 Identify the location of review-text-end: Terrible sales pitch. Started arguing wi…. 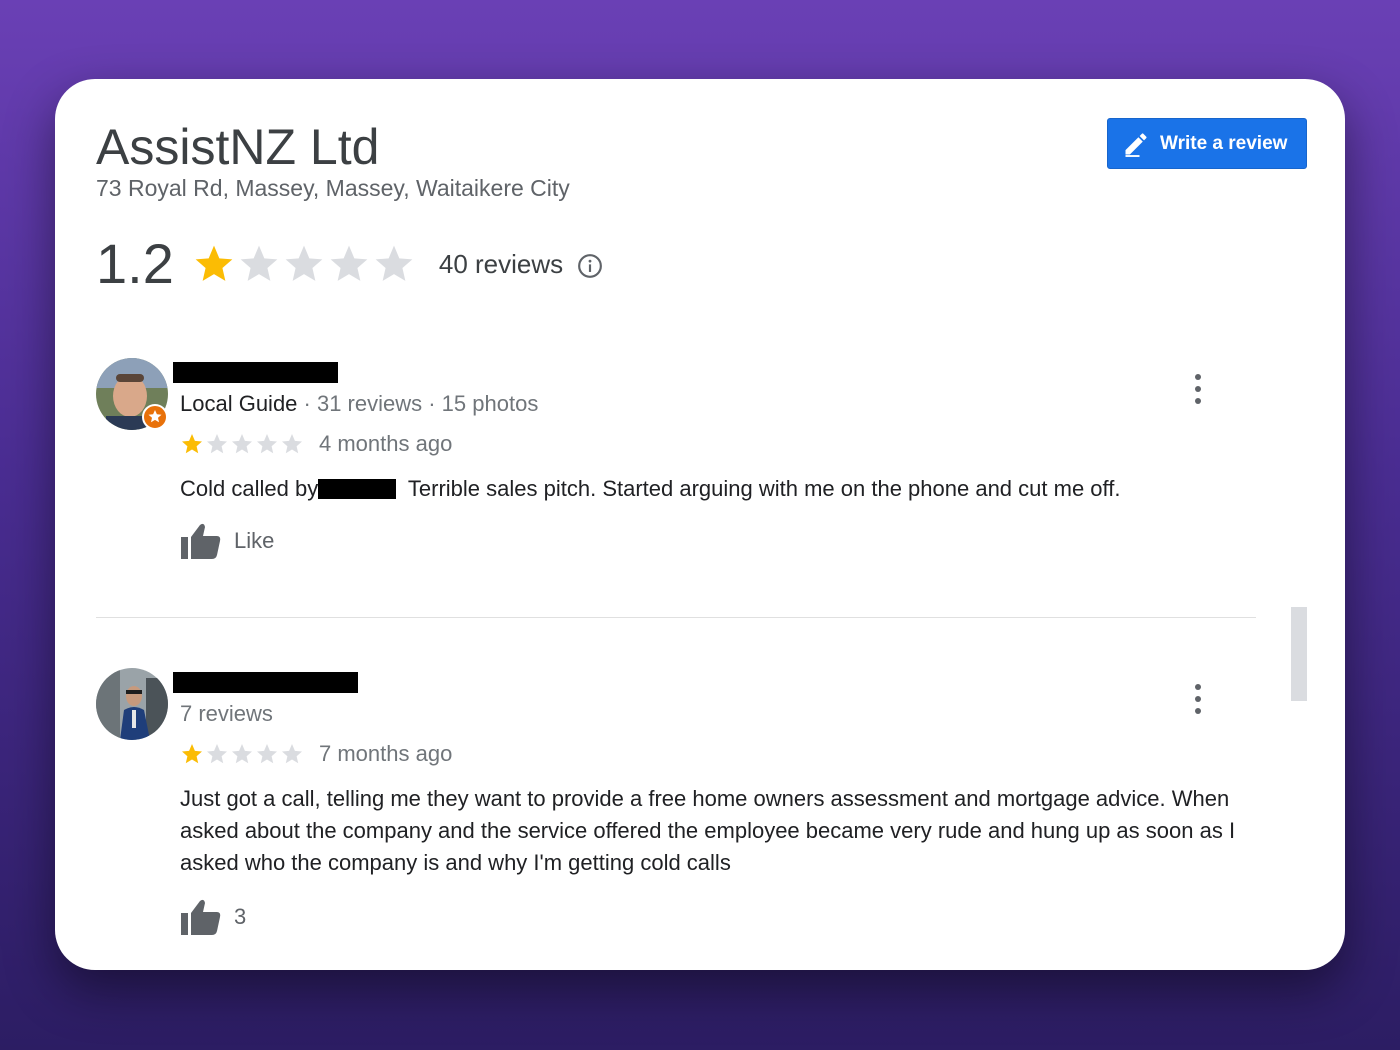
(761, 488).